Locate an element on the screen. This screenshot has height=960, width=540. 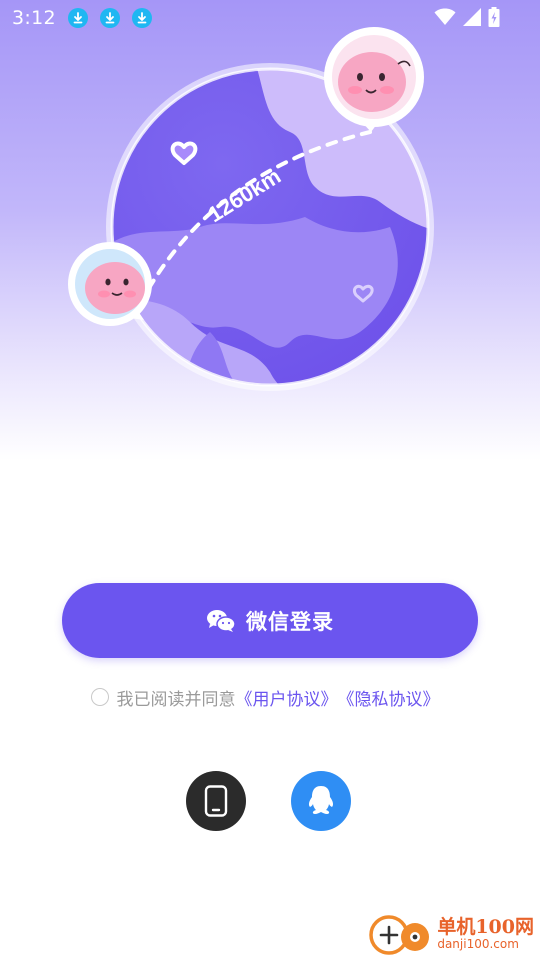
cell-signal-icon is located at coordinates (472, 17).